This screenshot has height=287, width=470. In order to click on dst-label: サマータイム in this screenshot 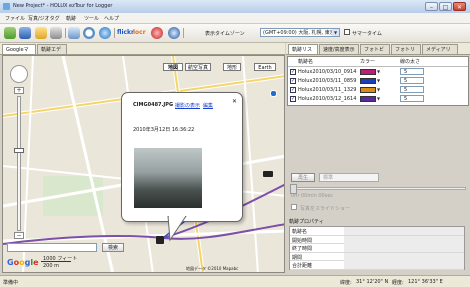, I will do `click(367, 34)`.